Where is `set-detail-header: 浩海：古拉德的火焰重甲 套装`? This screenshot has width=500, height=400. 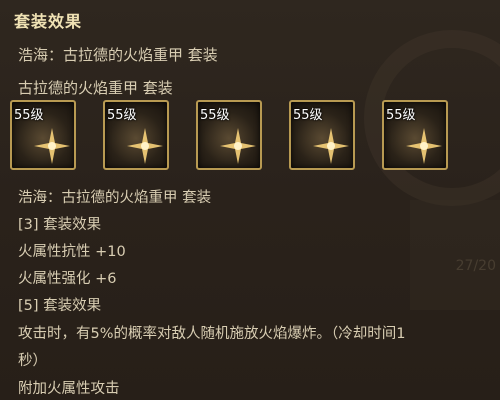
set-detail-header: 浩海：古拉德的火焰重甲 套装 is located at coordinates (115, 198).